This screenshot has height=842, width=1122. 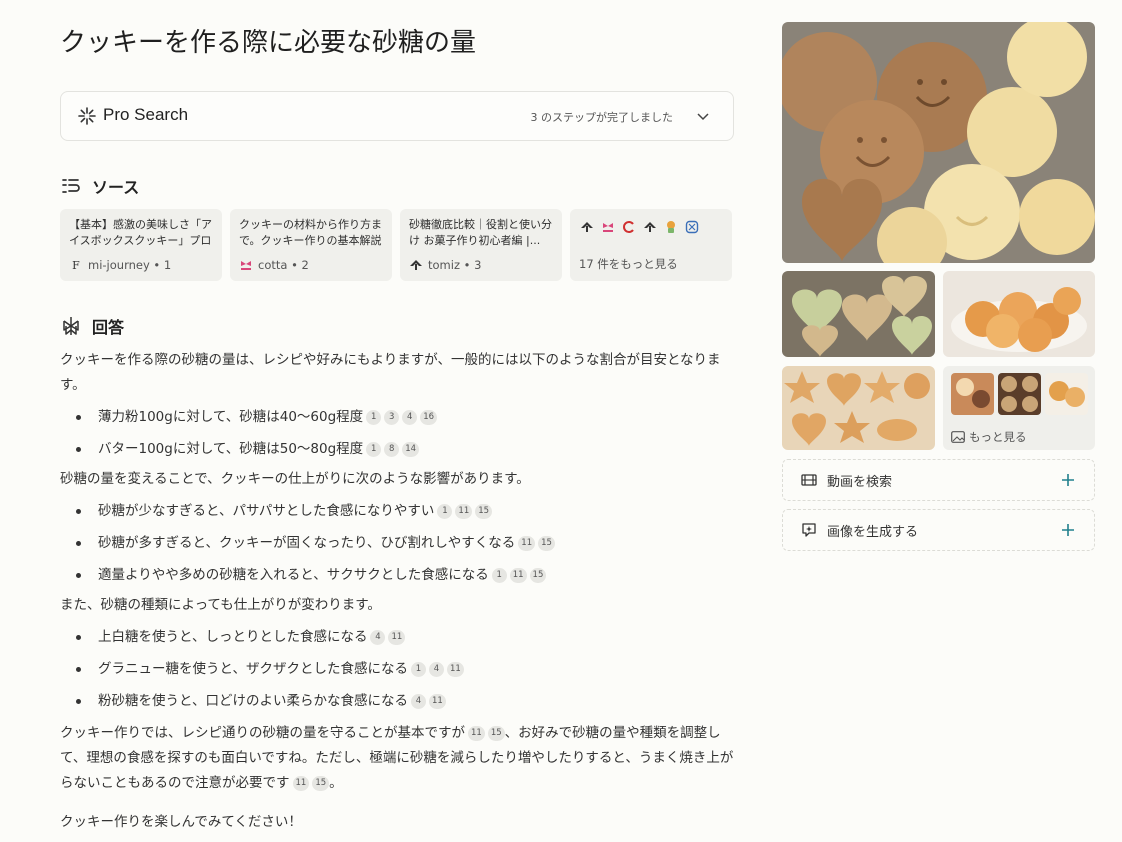 What do you see at coordinates (628, 226) in the screenshot?
I see `c-favicon-icon` at bounding box center [628, 226].